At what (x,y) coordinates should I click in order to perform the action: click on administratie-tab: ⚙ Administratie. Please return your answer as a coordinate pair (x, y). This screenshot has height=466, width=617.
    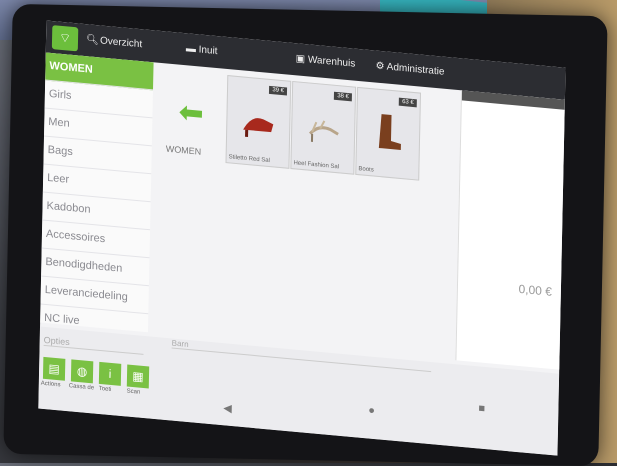
    Looking at the image, I should click on (409, 69).